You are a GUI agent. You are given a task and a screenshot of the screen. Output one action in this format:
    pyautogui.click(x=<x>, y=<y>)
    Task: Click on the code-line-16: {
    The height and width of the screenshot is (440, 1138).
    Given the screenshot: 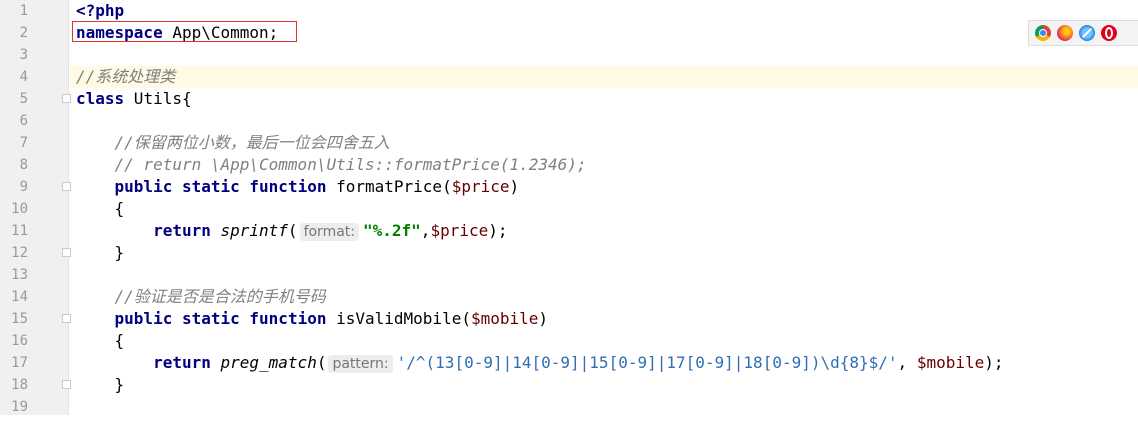 What is the action you would take?
    pyautogui.click(x=604, y=341)
    